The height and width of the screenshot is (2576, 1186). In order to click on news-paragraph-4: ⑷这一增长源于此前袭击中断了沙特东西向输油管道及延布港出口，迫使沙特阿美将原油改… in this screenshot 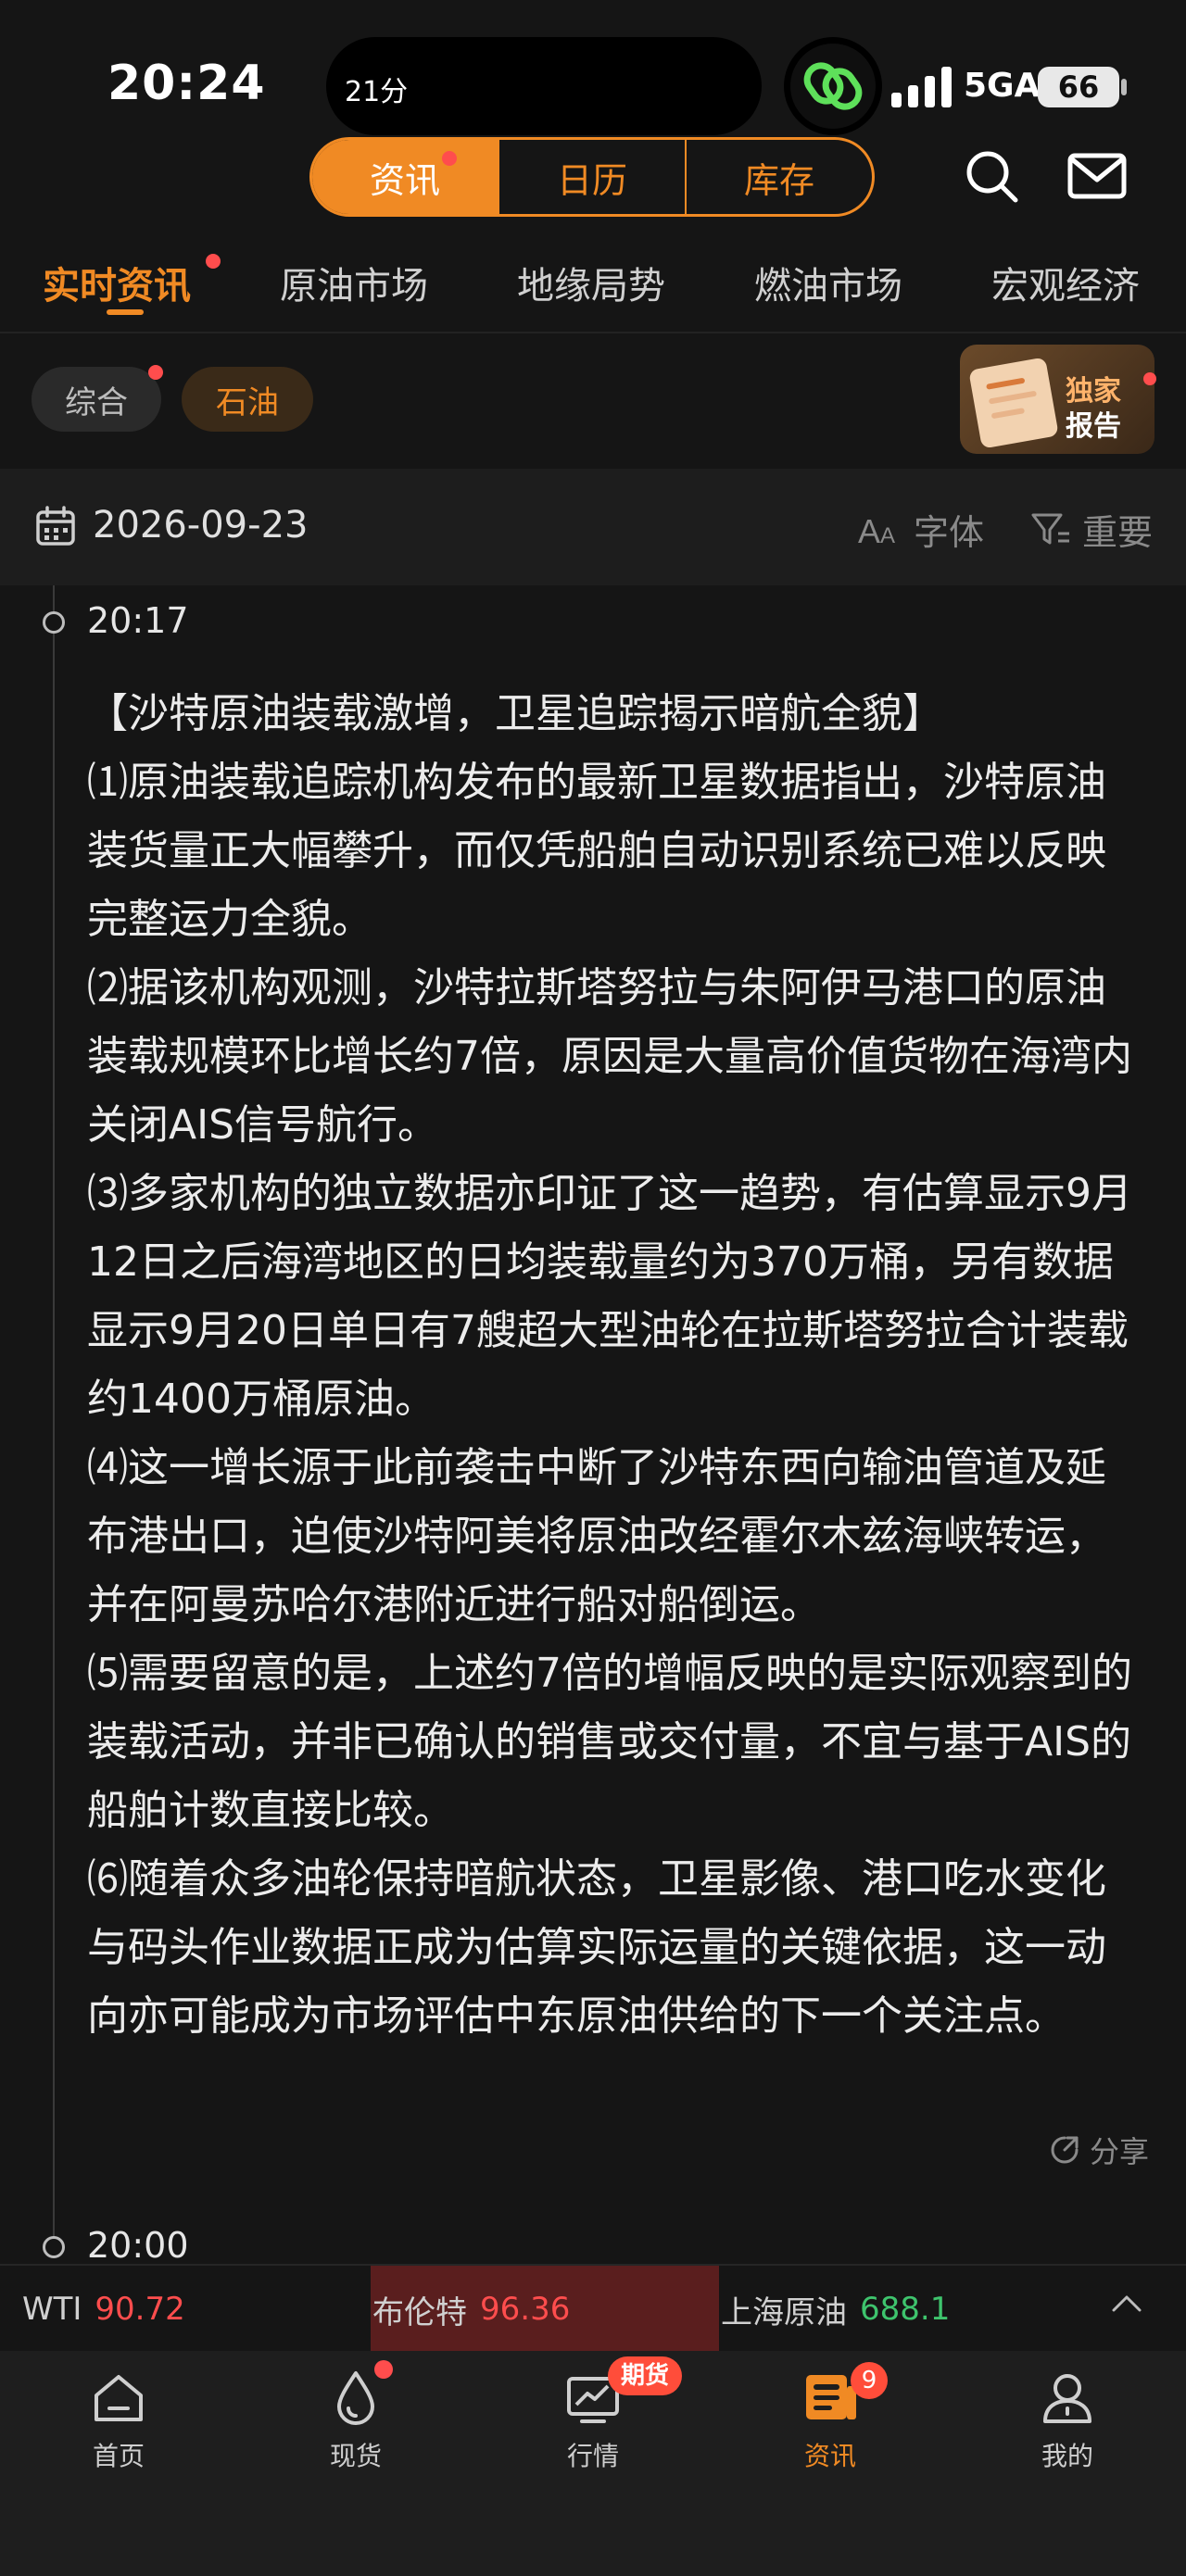, I will do `click(596, 1536)`.